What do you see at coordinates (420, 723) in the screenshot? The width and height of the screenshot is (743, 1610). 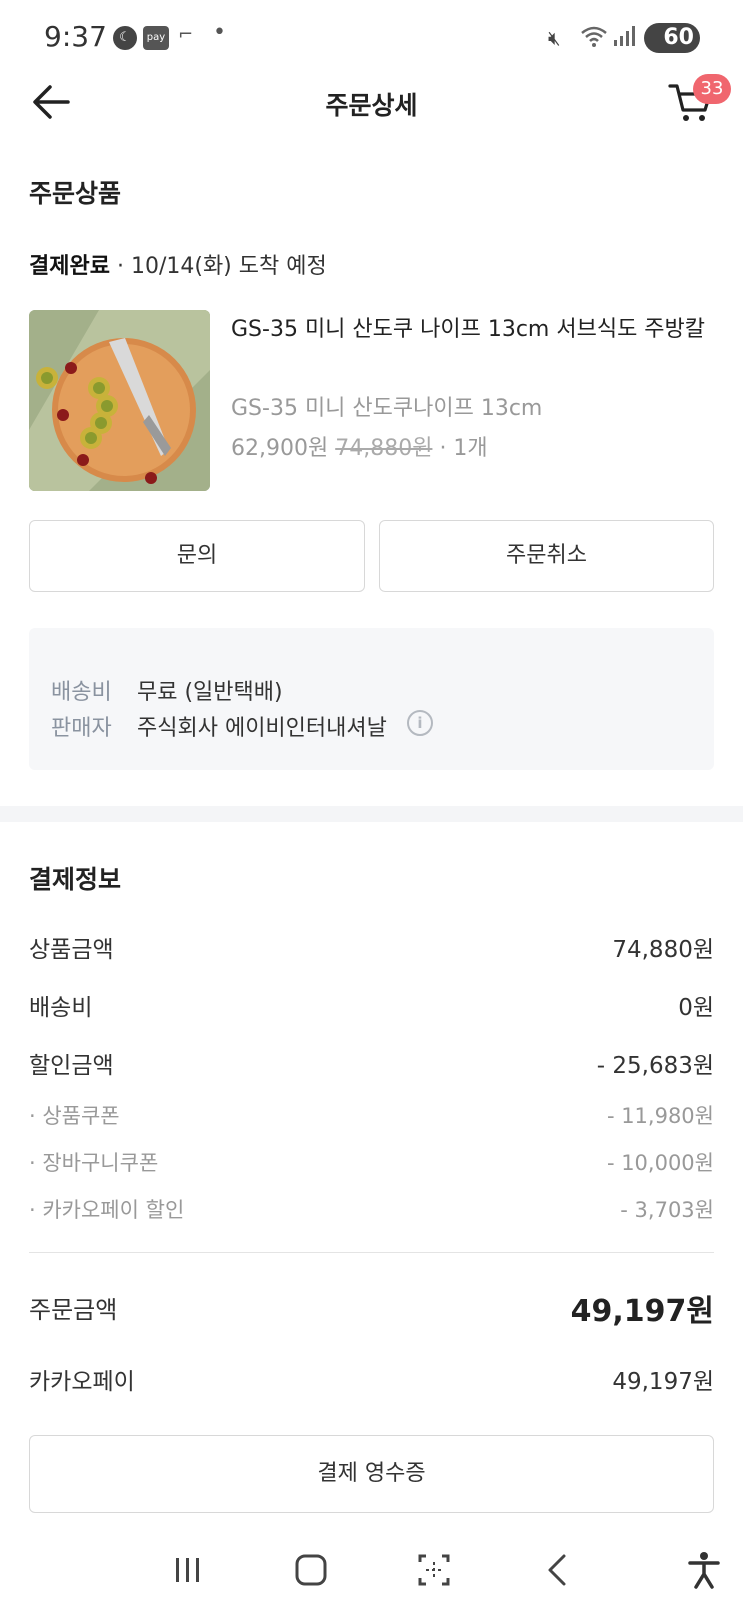 I see `info-icon: i` at bounding box center [420, 723].